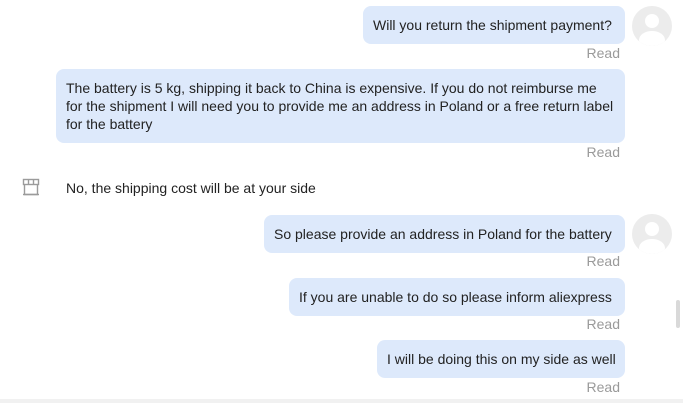  I want to click on outgoing-message: Will you return the shipment payment?, so click(494, 25).